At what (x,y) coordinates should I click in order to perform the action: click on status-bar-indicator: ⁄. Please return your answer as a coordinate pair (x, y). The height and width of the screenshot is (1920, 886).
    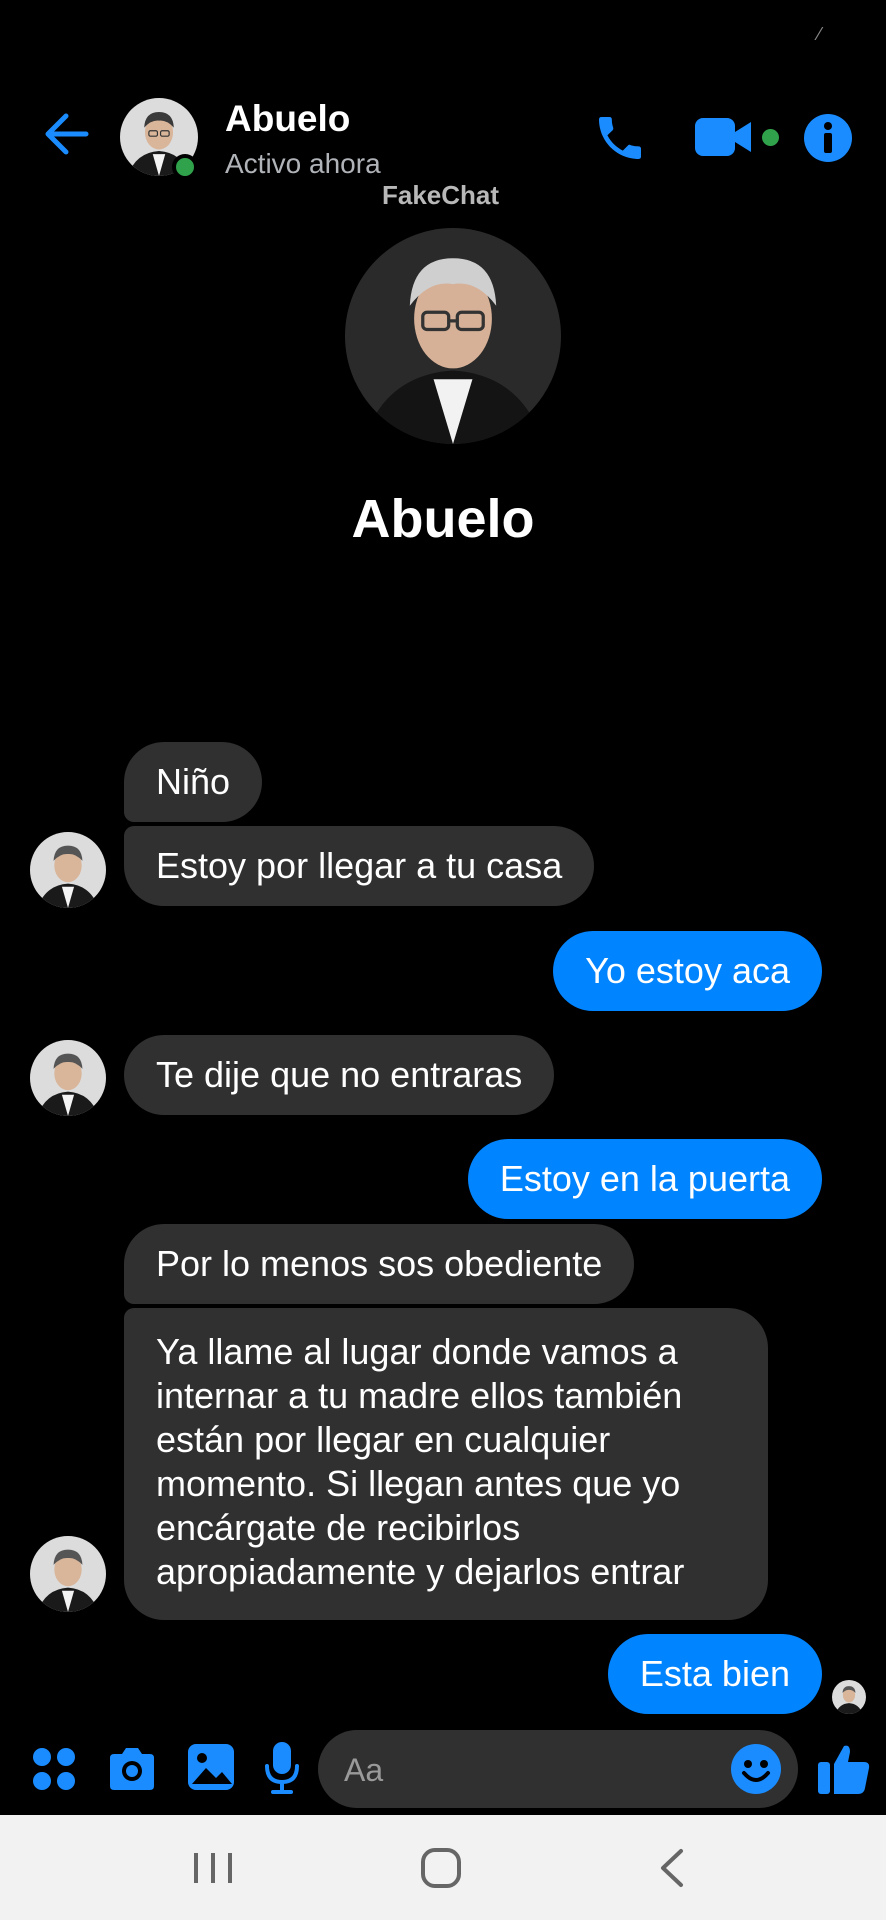
    Looking at the image, I should click on (820, 34).